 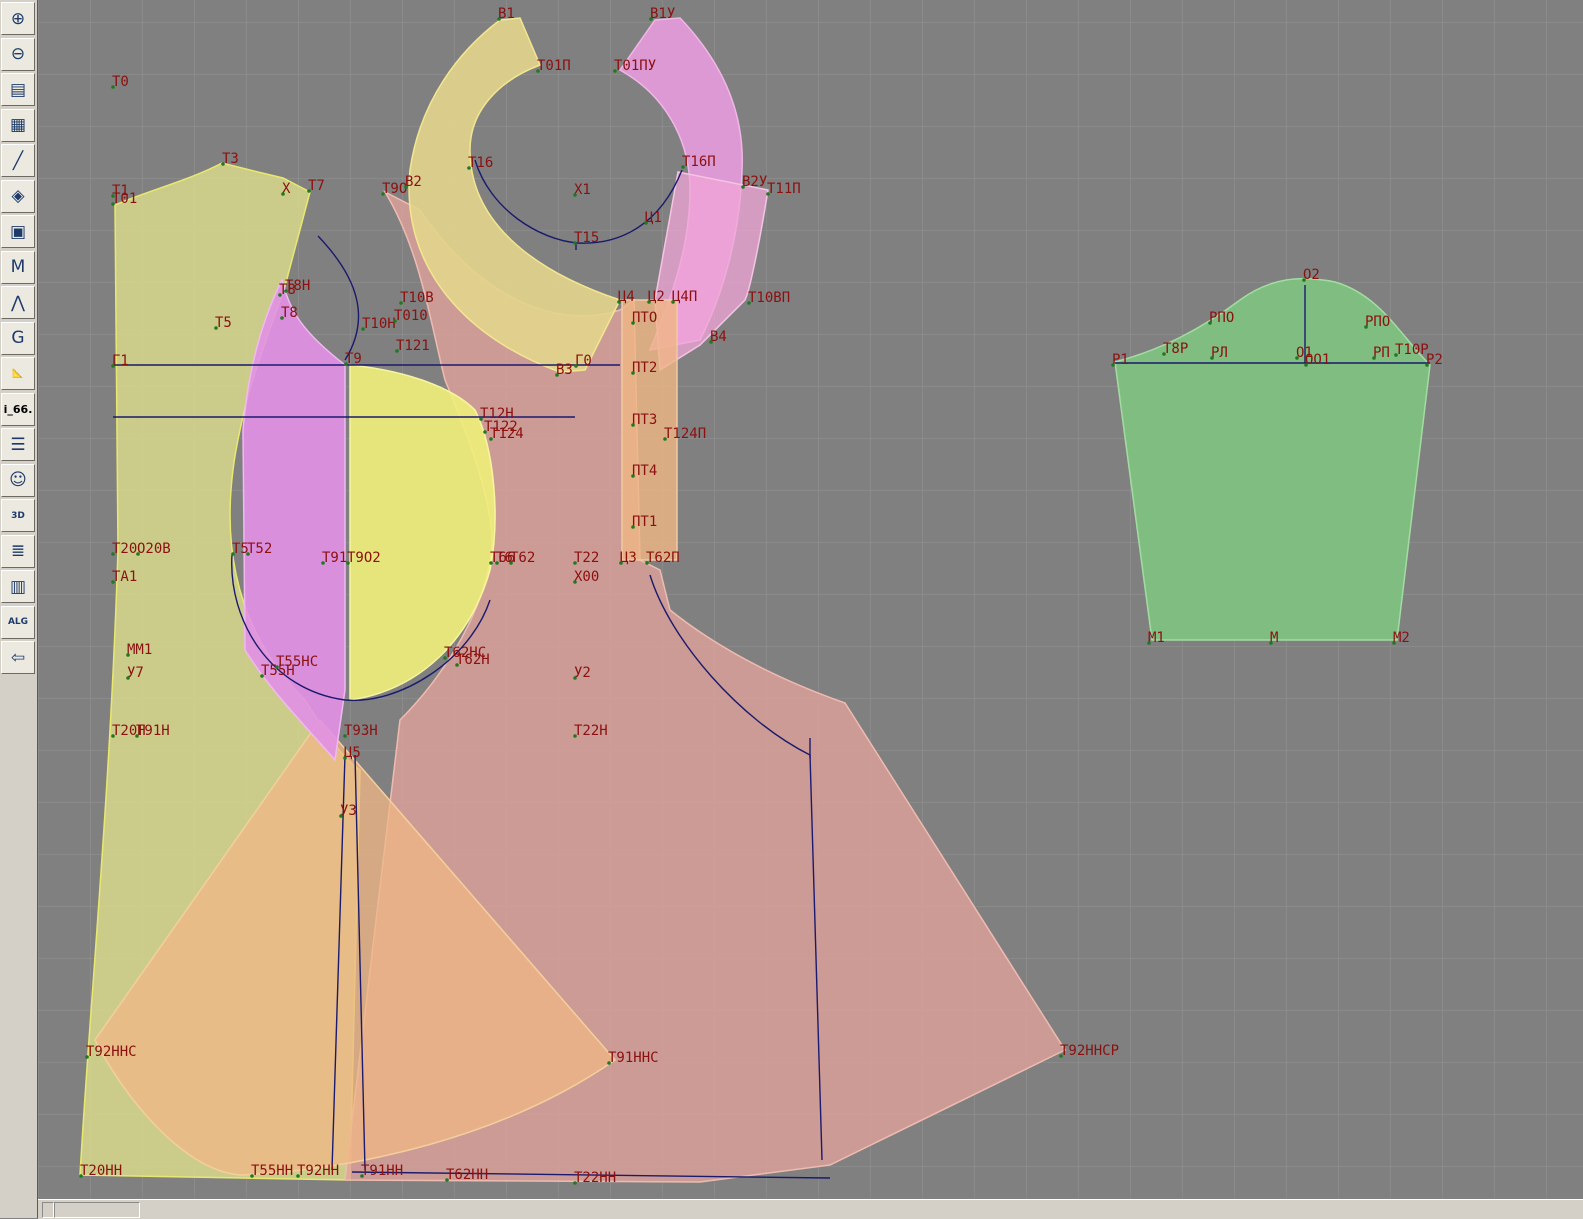 What do you see at coordinates (586, 238) in the screenshot?
I see `point-label: Т15` at bounding box center [586, 238].